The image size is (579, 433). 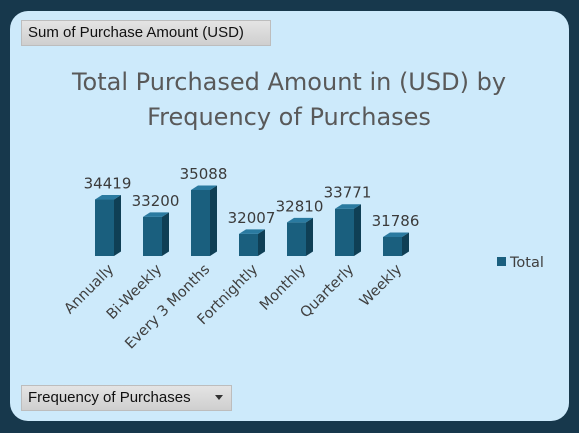 I want to click on chart-title-line-2: Frequency of Purchases, so click(x=289, y=117).